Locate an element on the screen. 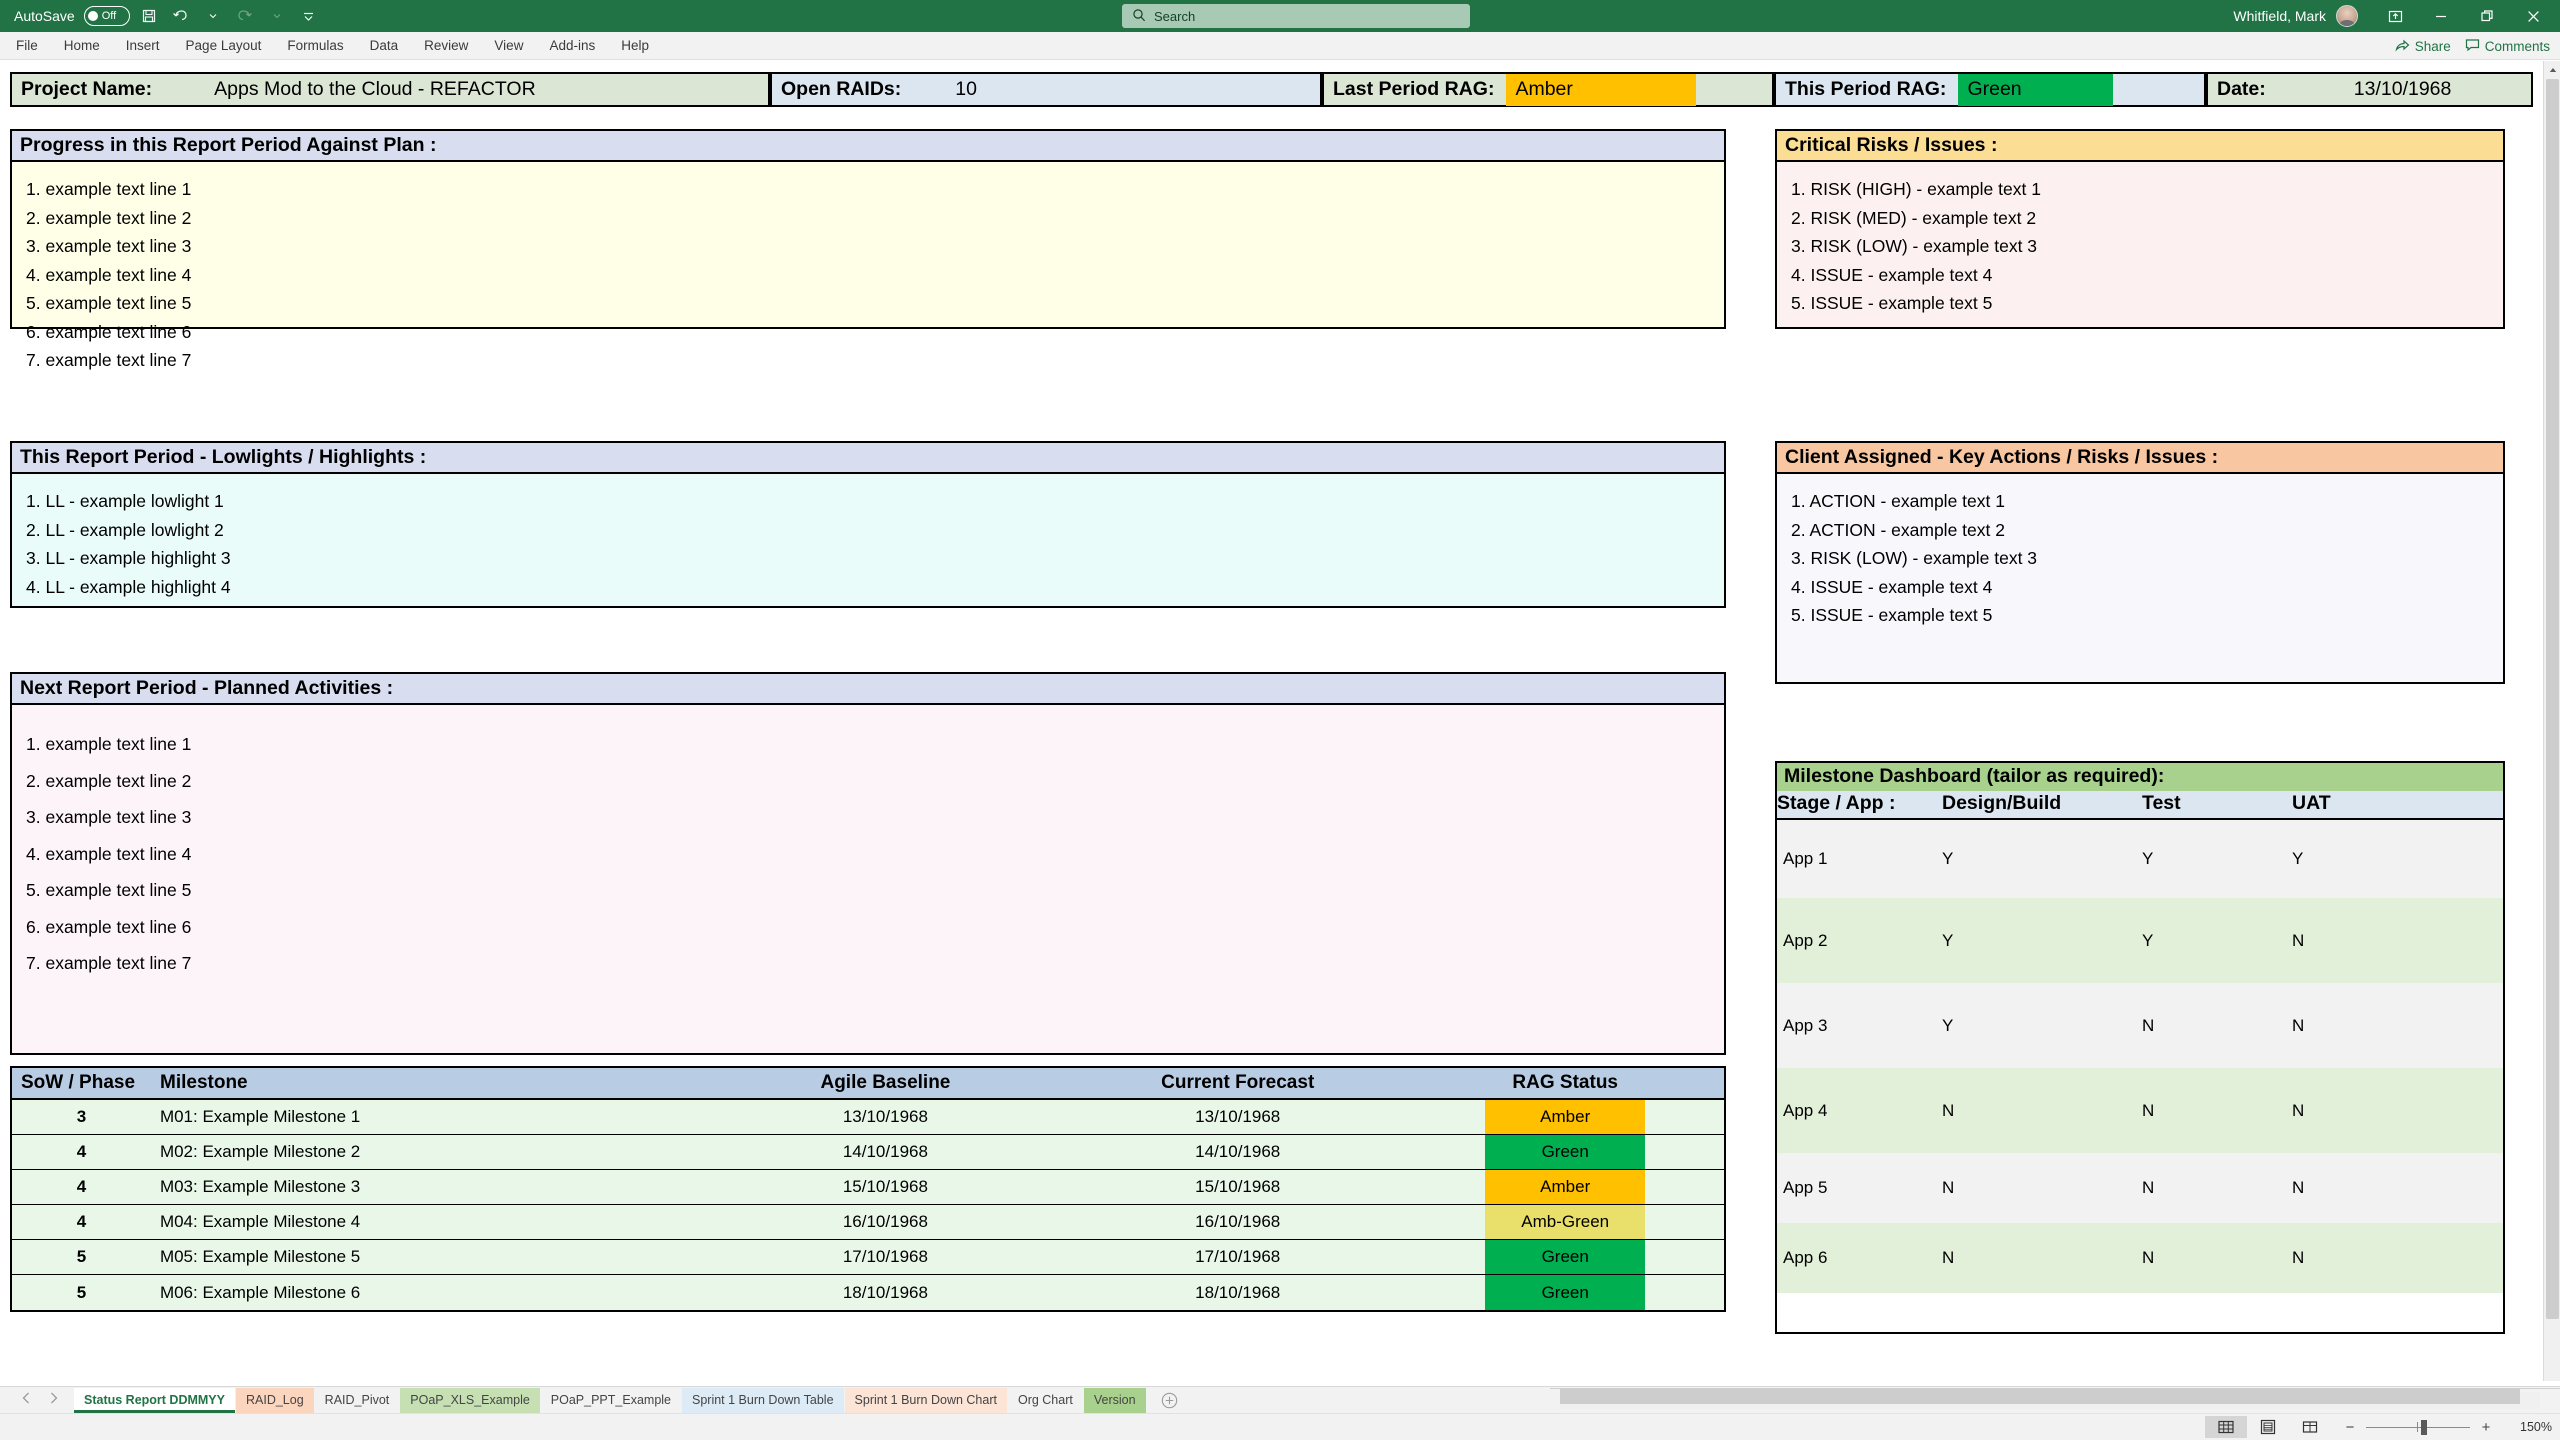 The width and height of the screenshot is (2560, 1440). zoom-level-label: 150% is located at coordinates (2530, 1427).